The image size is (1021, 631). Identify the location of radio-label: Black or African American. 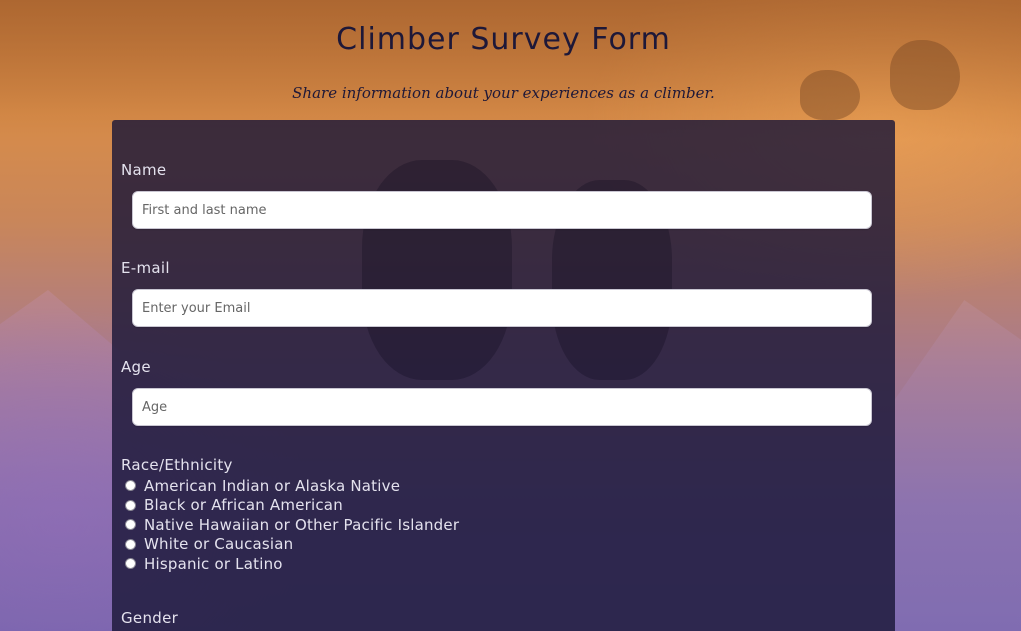
(243, 505).